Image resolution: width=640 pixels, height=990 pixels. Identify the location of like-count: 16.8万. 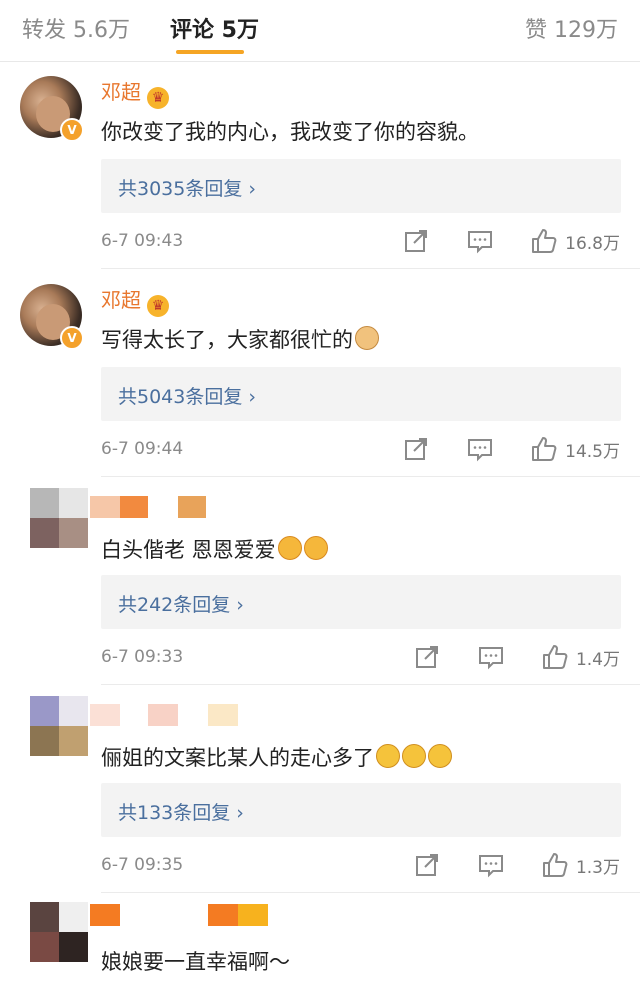
(592, 243).